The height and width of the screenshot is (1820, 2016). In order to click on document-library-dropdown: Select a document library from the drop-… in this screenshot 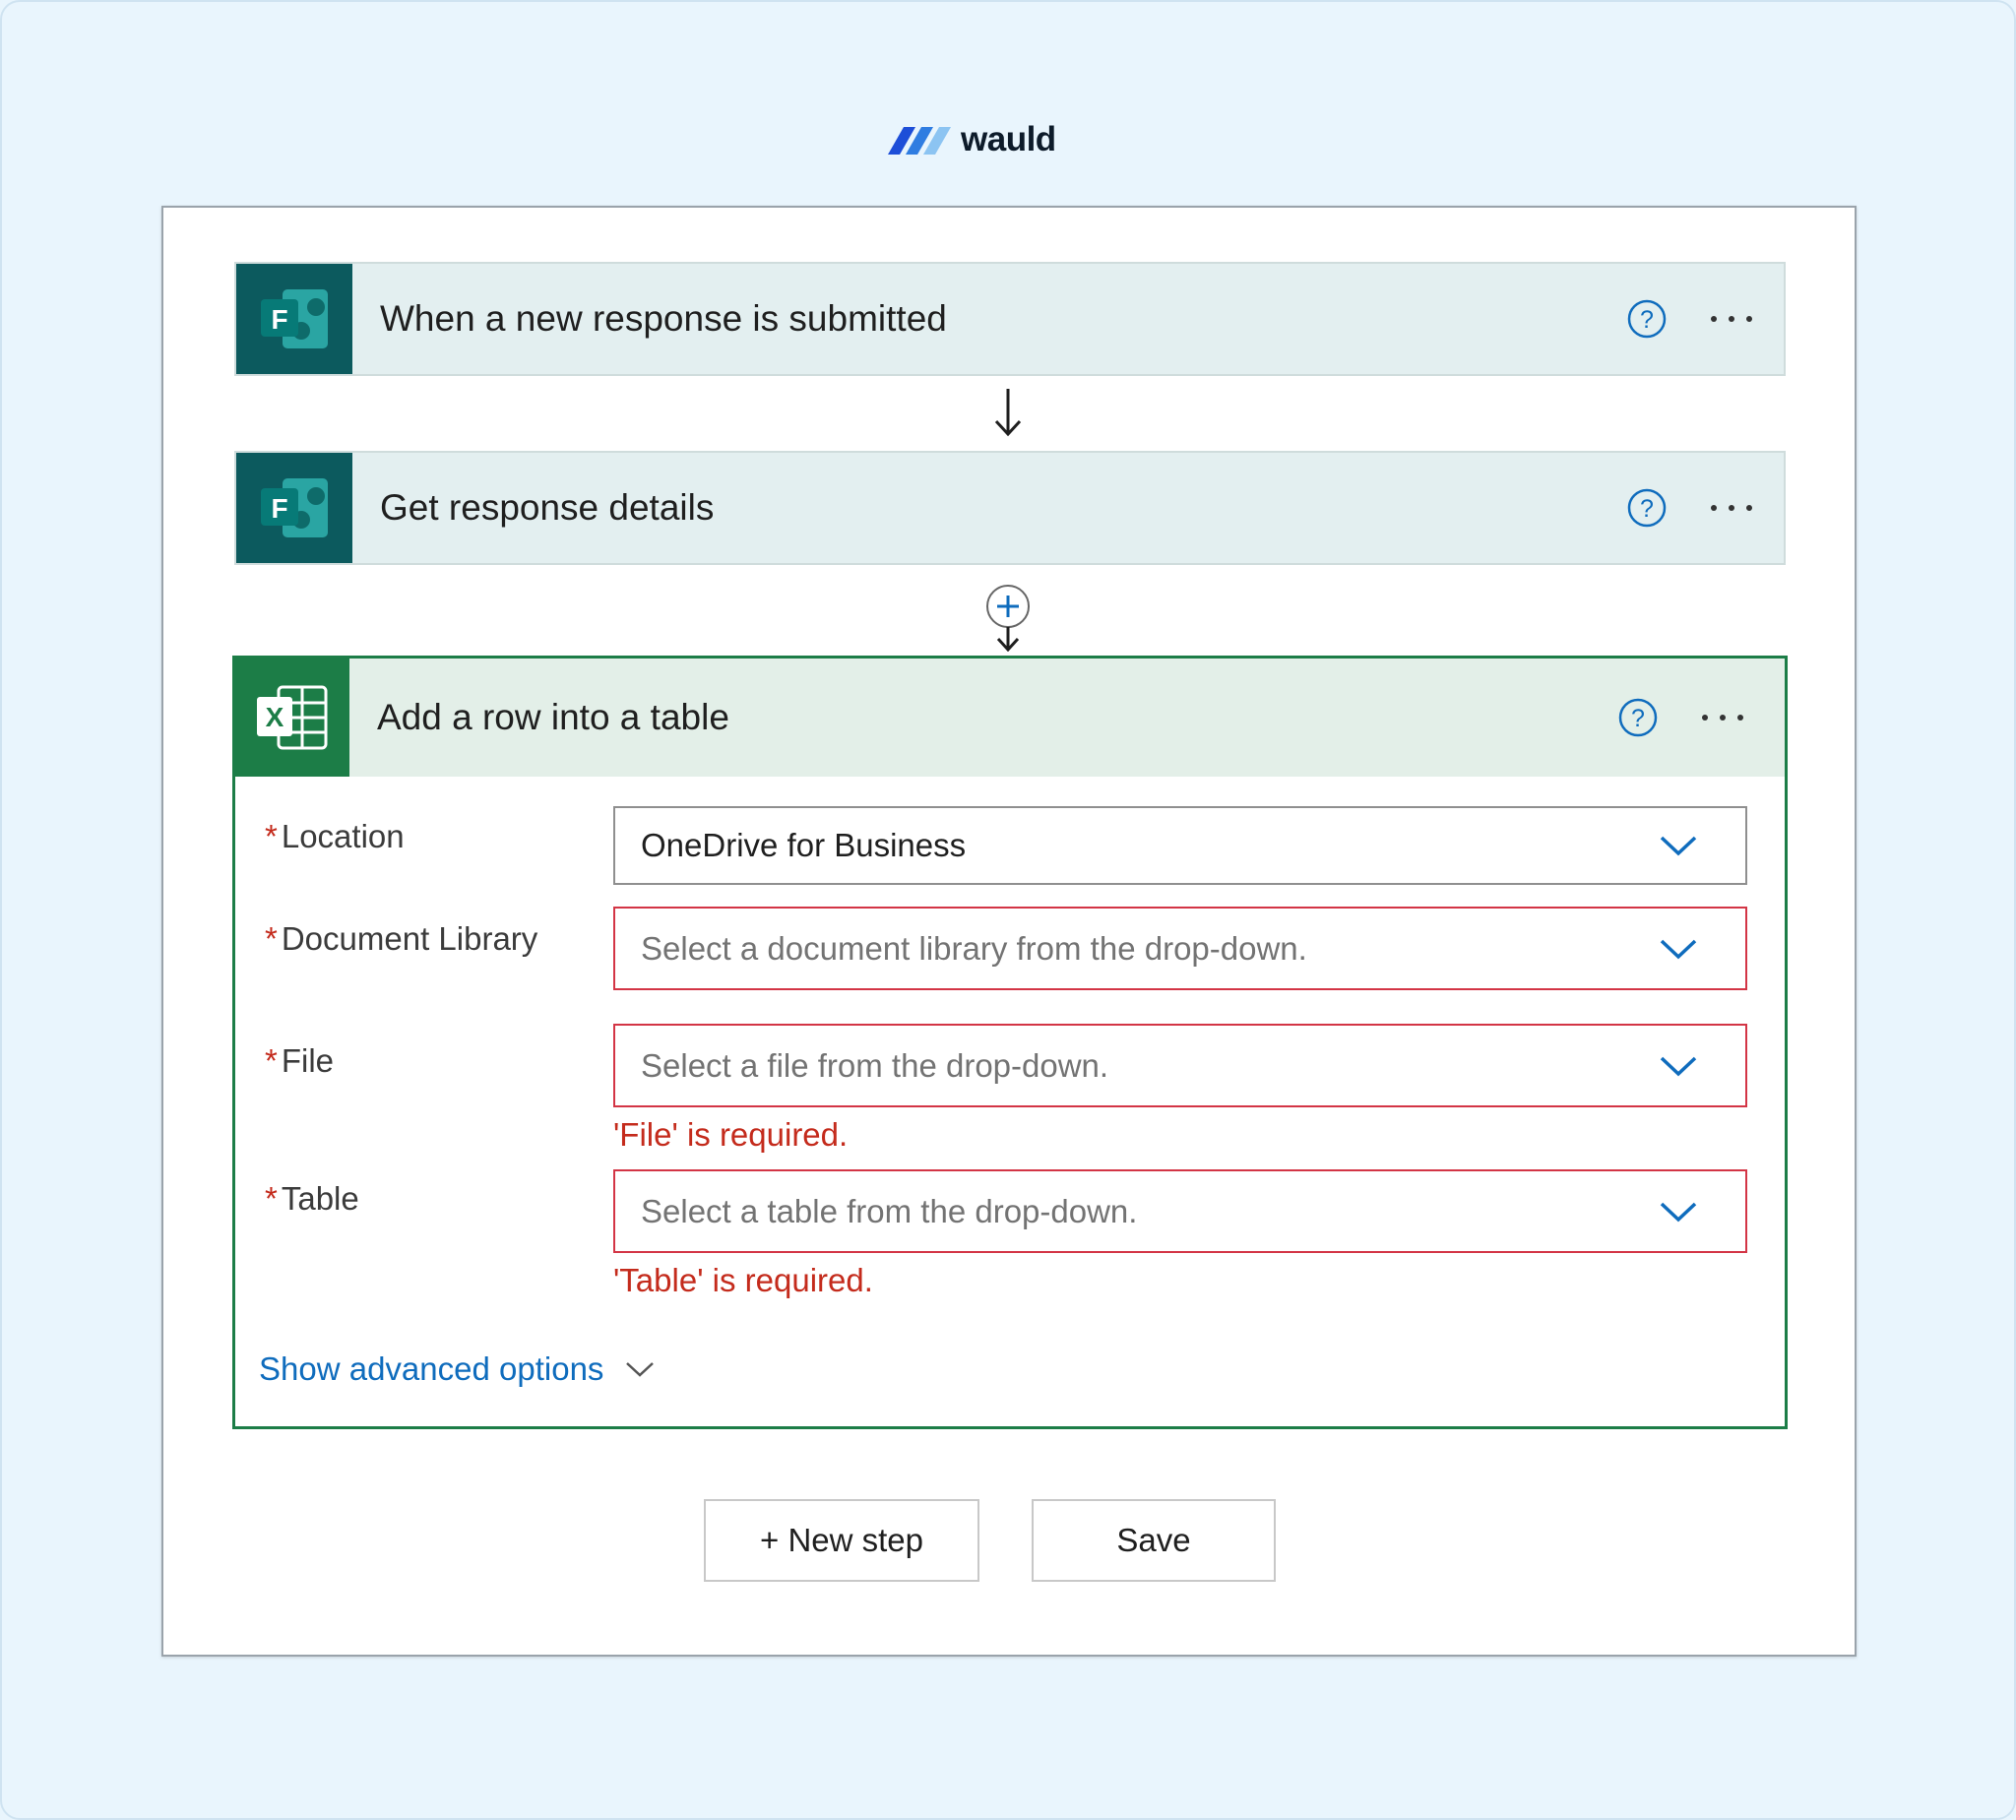, I will do `click(1180, 948)`.